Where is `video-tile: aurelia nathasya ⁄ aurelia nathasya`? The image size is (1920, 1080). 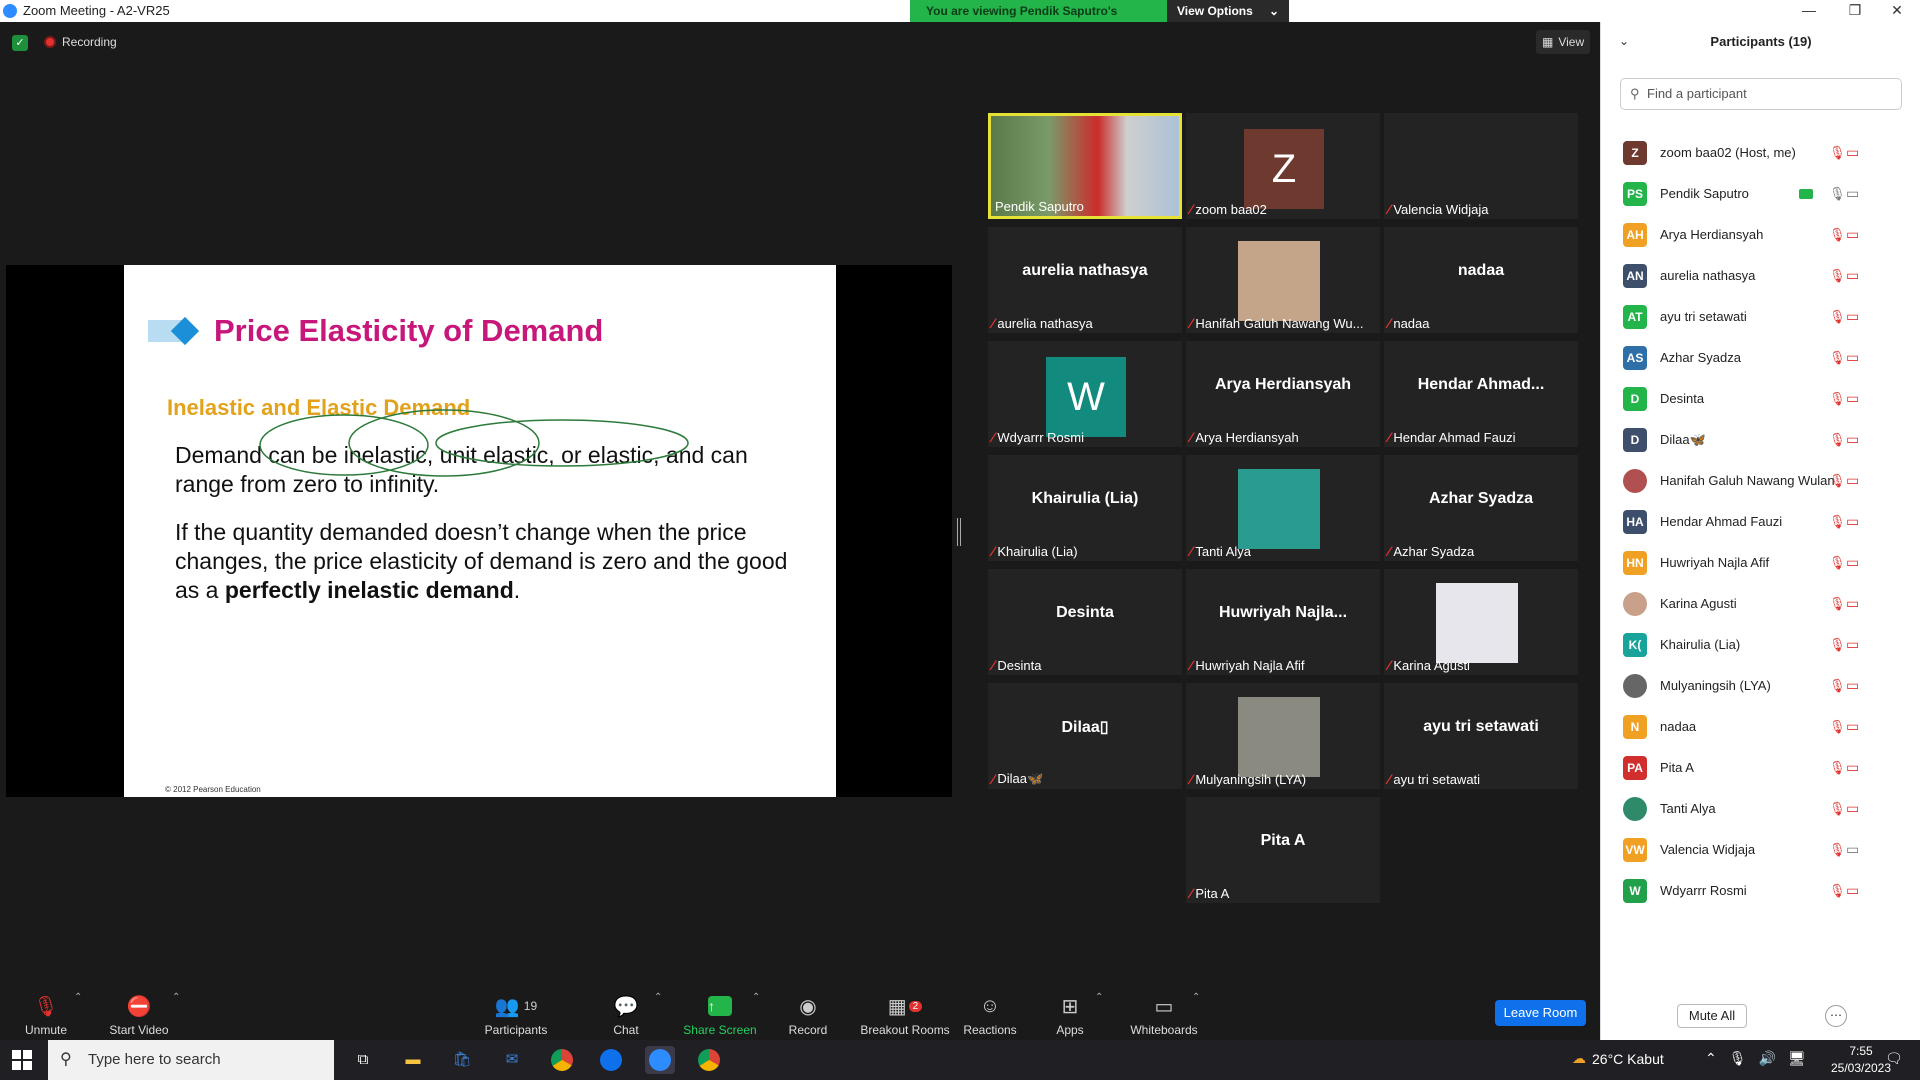 video-tile: aurelia nathasya ⁄ aurelia nathasya is located at coordinates (1085, 280).